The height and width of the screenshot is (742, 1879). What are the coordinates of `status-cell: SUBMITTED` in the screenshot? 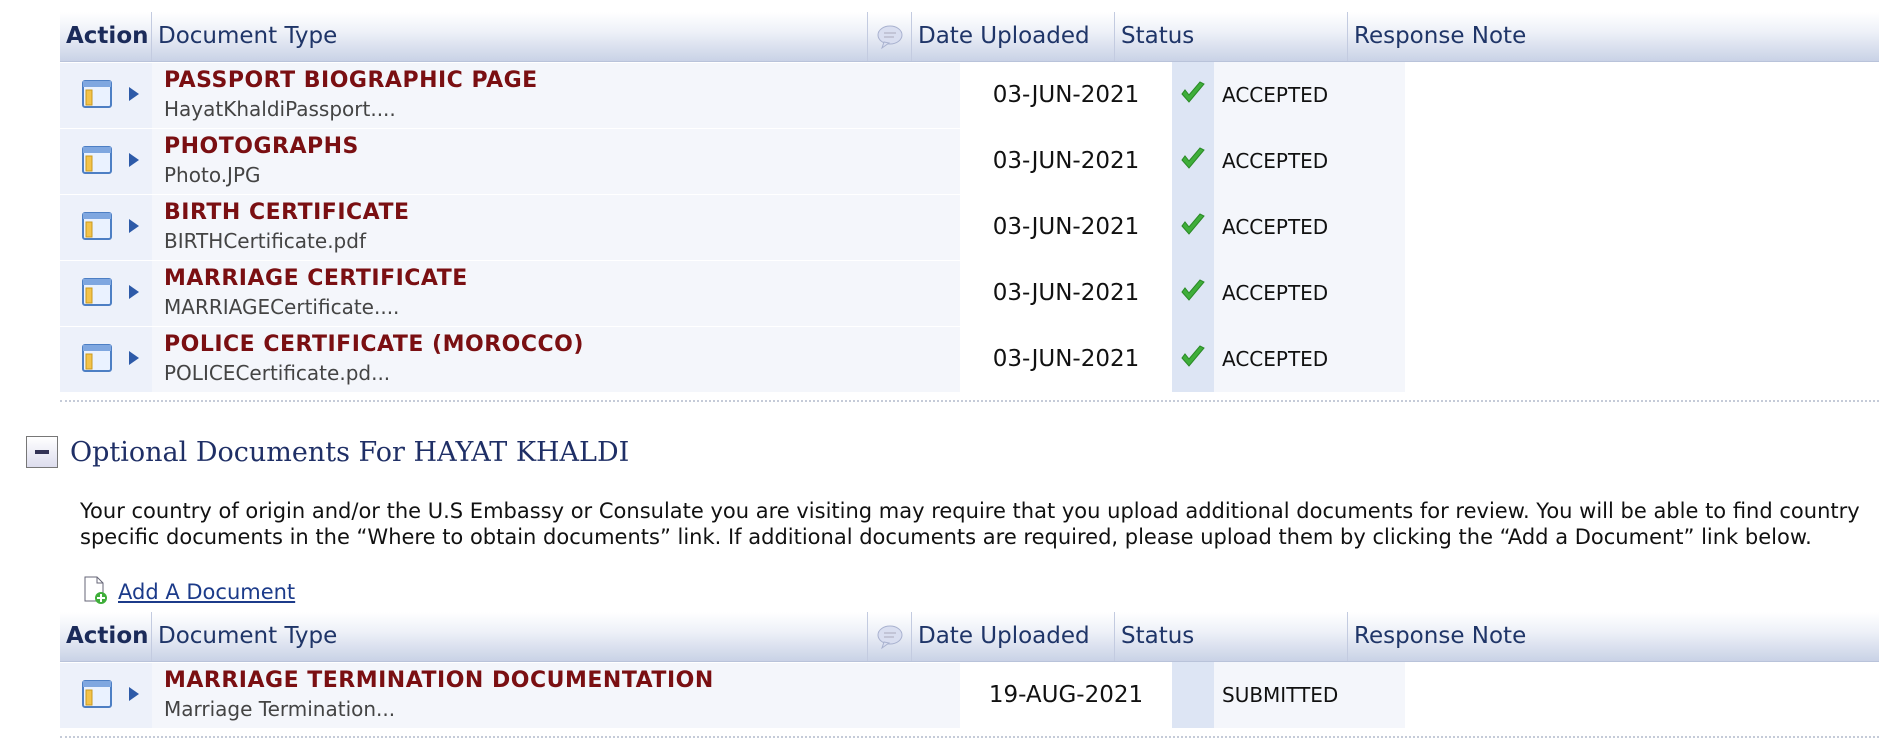 It's located at (1288, 695).